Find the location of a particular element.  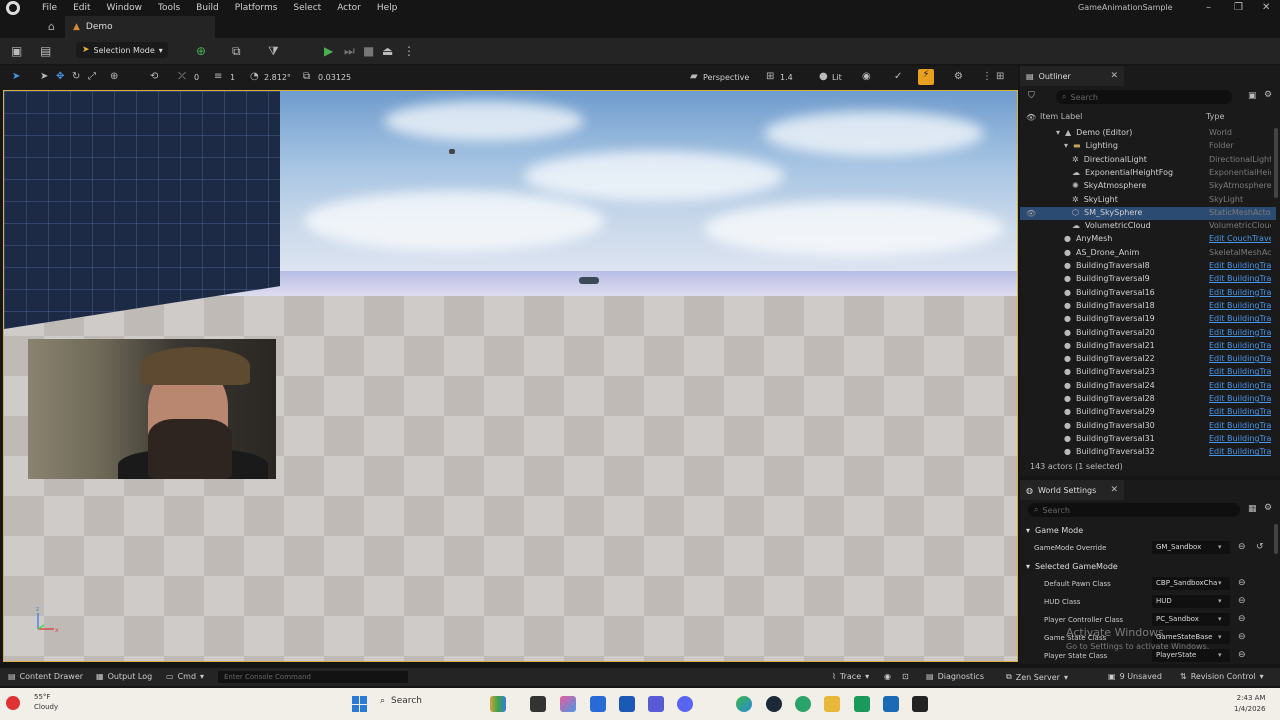

unreal-logo-icon is located at coordinates (13, 8).